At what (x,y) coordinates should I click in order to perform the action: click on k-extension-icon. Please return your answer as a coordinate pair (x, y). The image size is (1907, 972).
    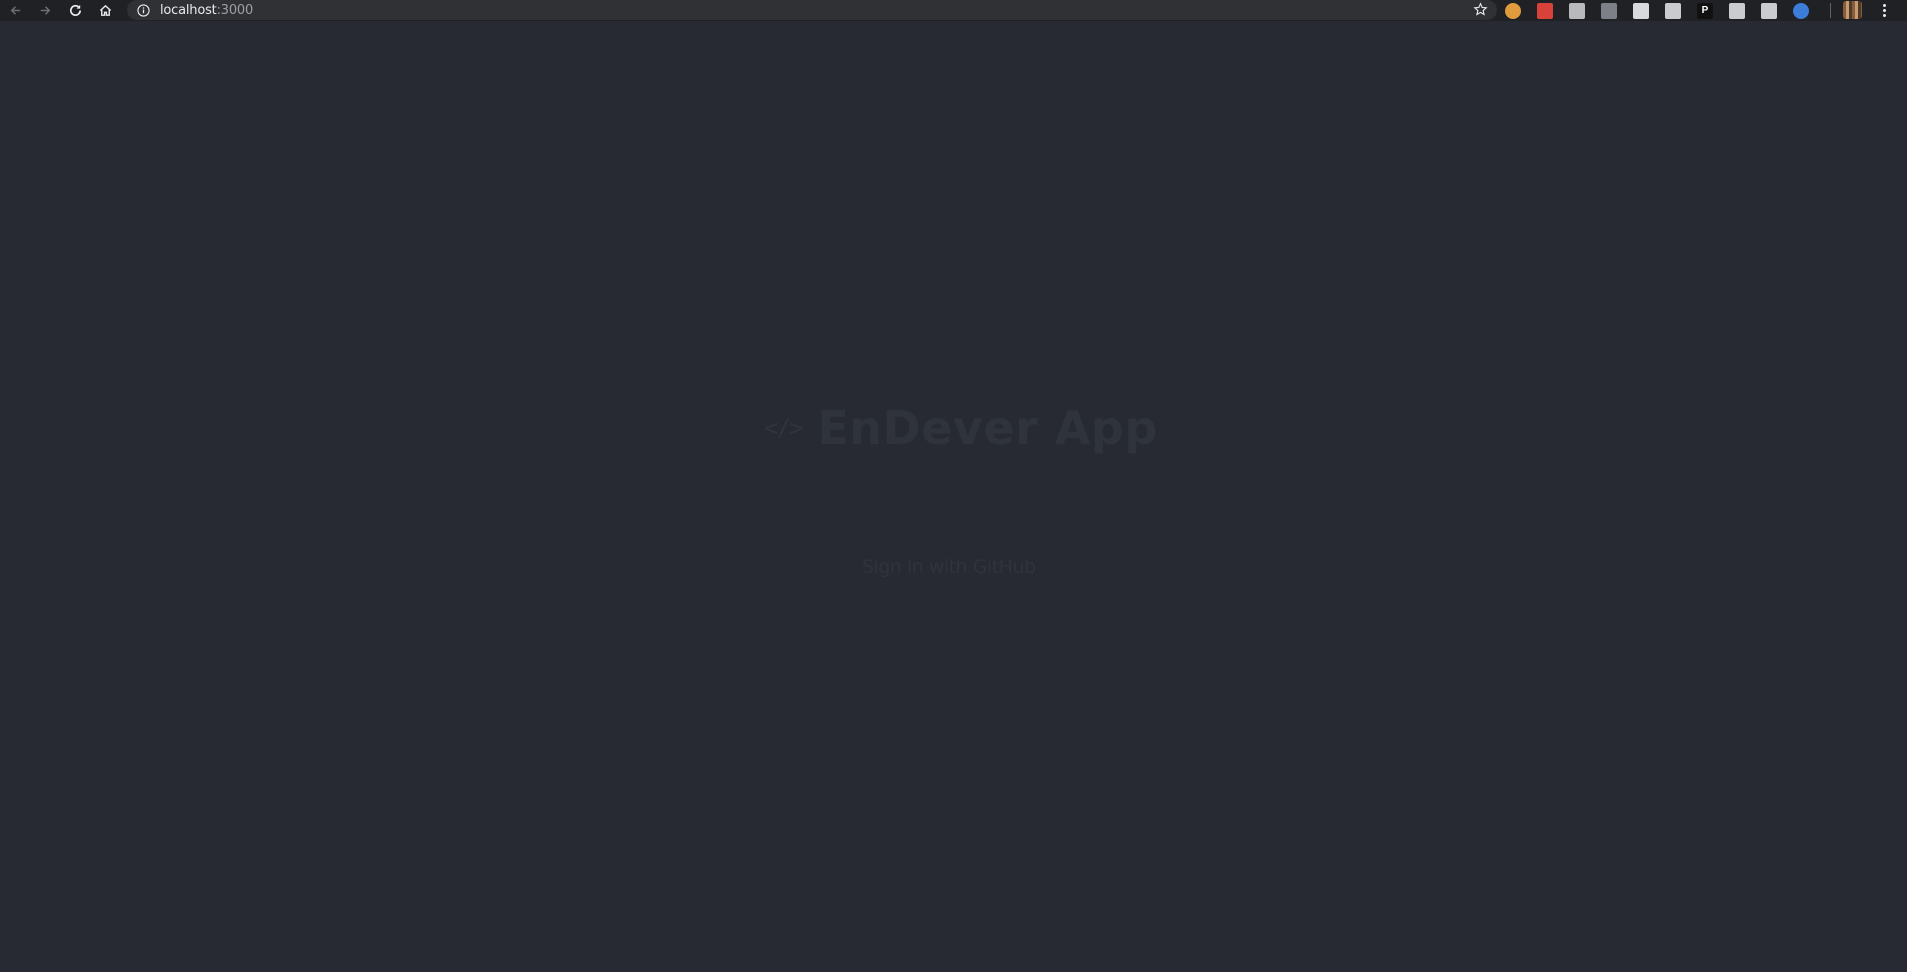
    Looking at the image, I should click on (1737, 10).